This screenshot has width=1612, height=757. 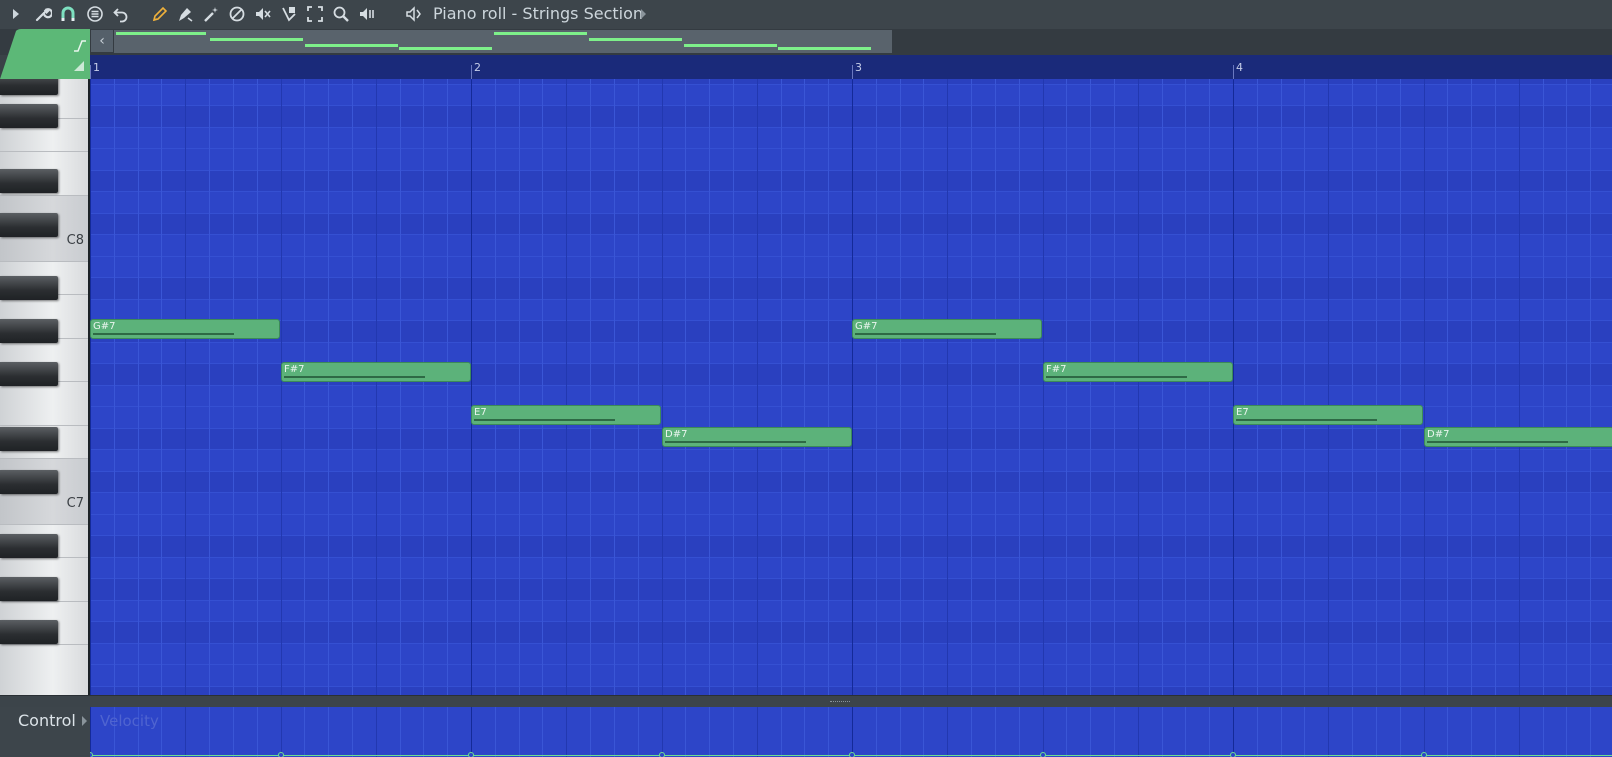 I want to click on control-label: Control, so click(x=47, y=720).